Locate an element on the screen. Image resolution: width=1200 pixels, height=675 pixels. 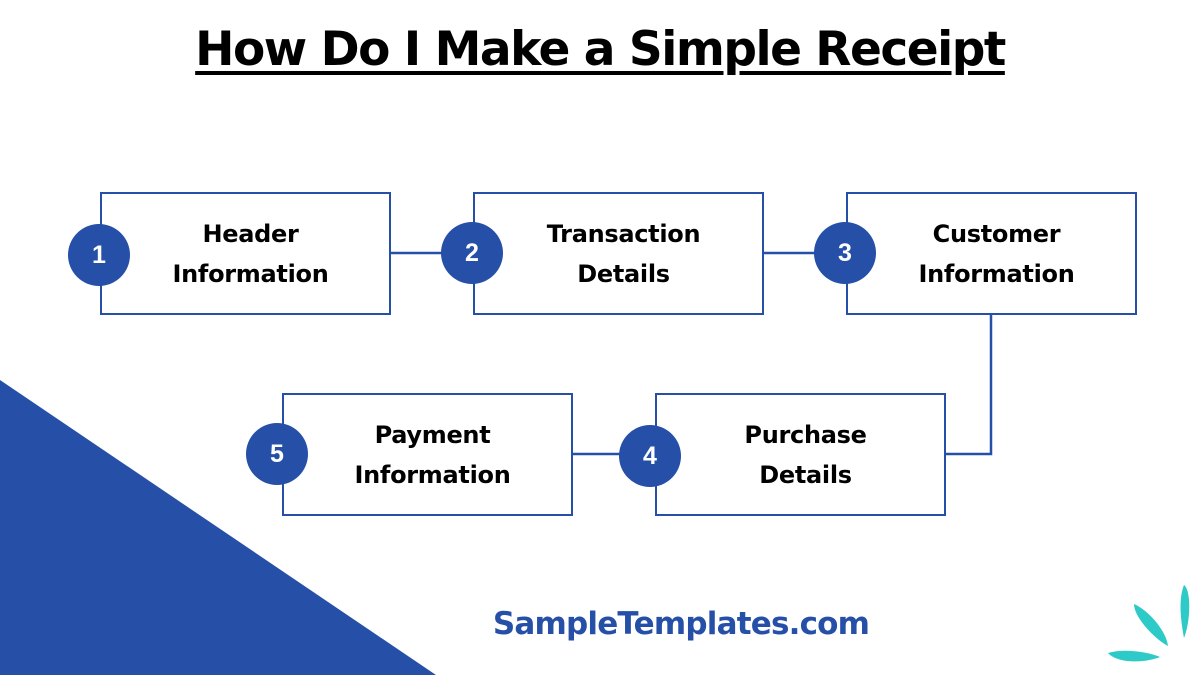
leaf-decoration-icon is located at coordinates (1149, 623).